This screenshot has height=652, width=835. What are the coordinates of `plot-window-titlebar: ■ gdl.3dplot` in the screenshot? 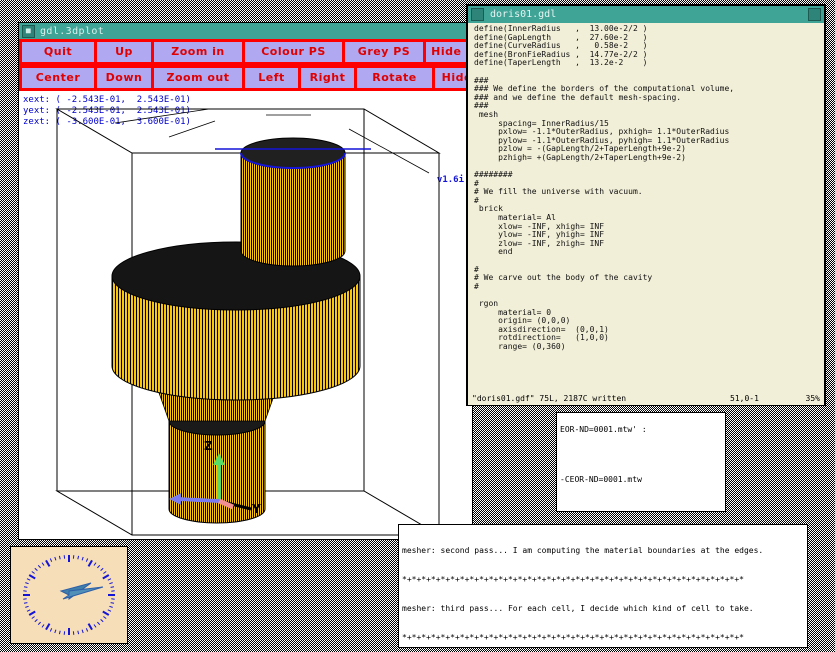 It's located at (245, 31).